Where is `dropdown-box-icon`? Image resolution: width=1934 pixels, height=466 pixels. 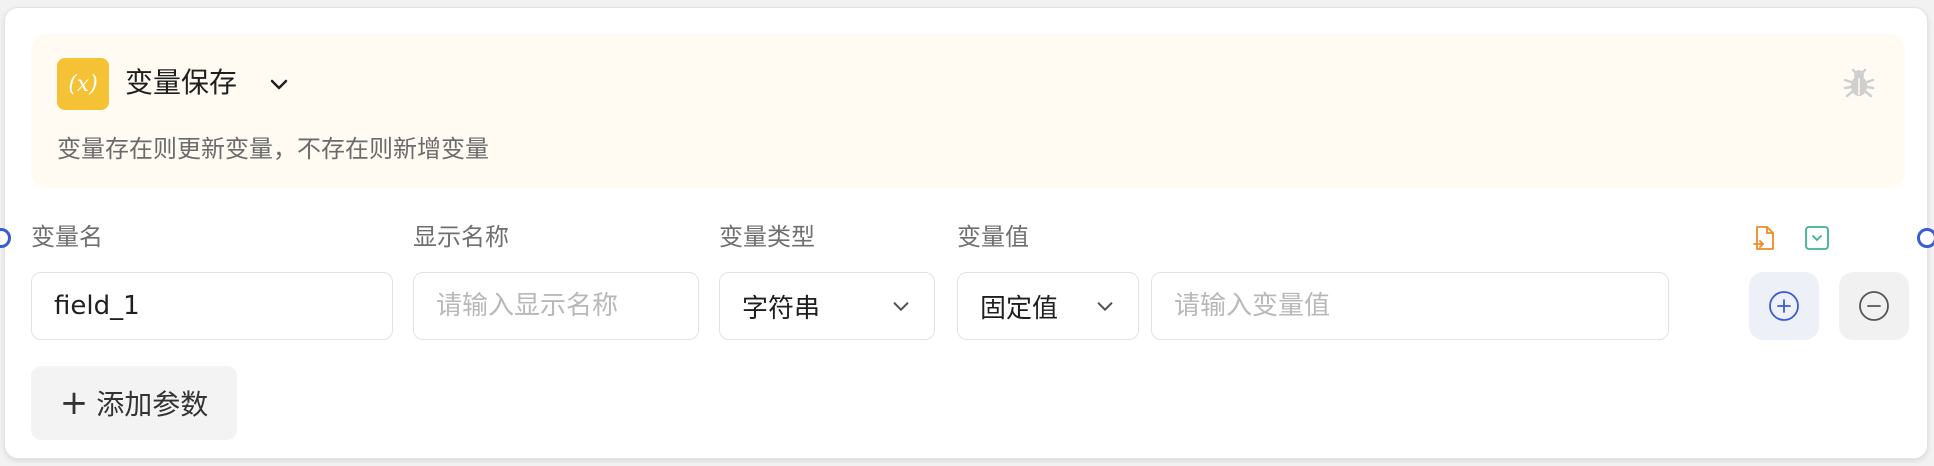
dropdown-box-icon is located at coordinates (1817, 238).